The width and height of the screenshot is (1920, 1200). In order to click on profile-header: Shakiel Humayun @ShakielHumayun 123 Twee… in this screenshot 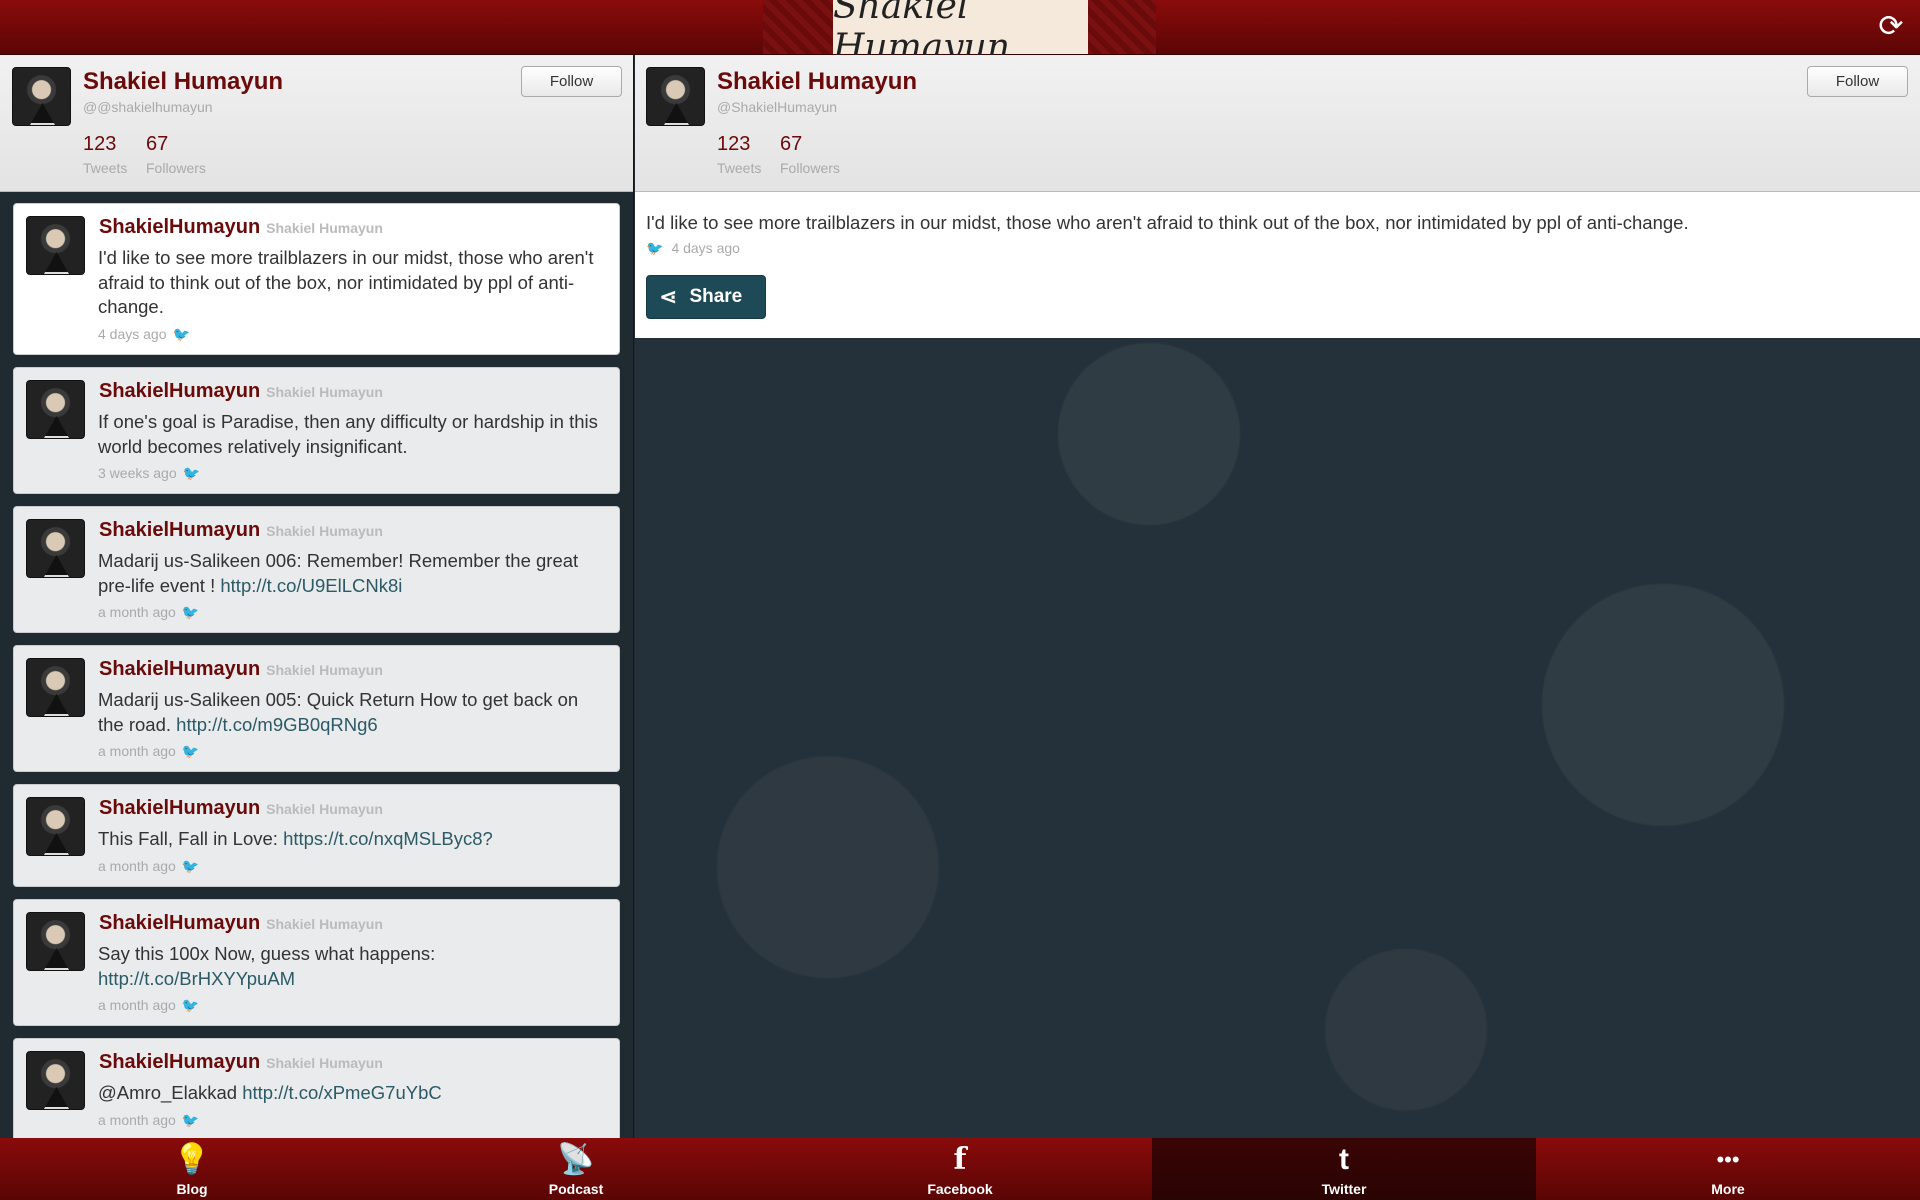, I will do `click(1277, 123)`.